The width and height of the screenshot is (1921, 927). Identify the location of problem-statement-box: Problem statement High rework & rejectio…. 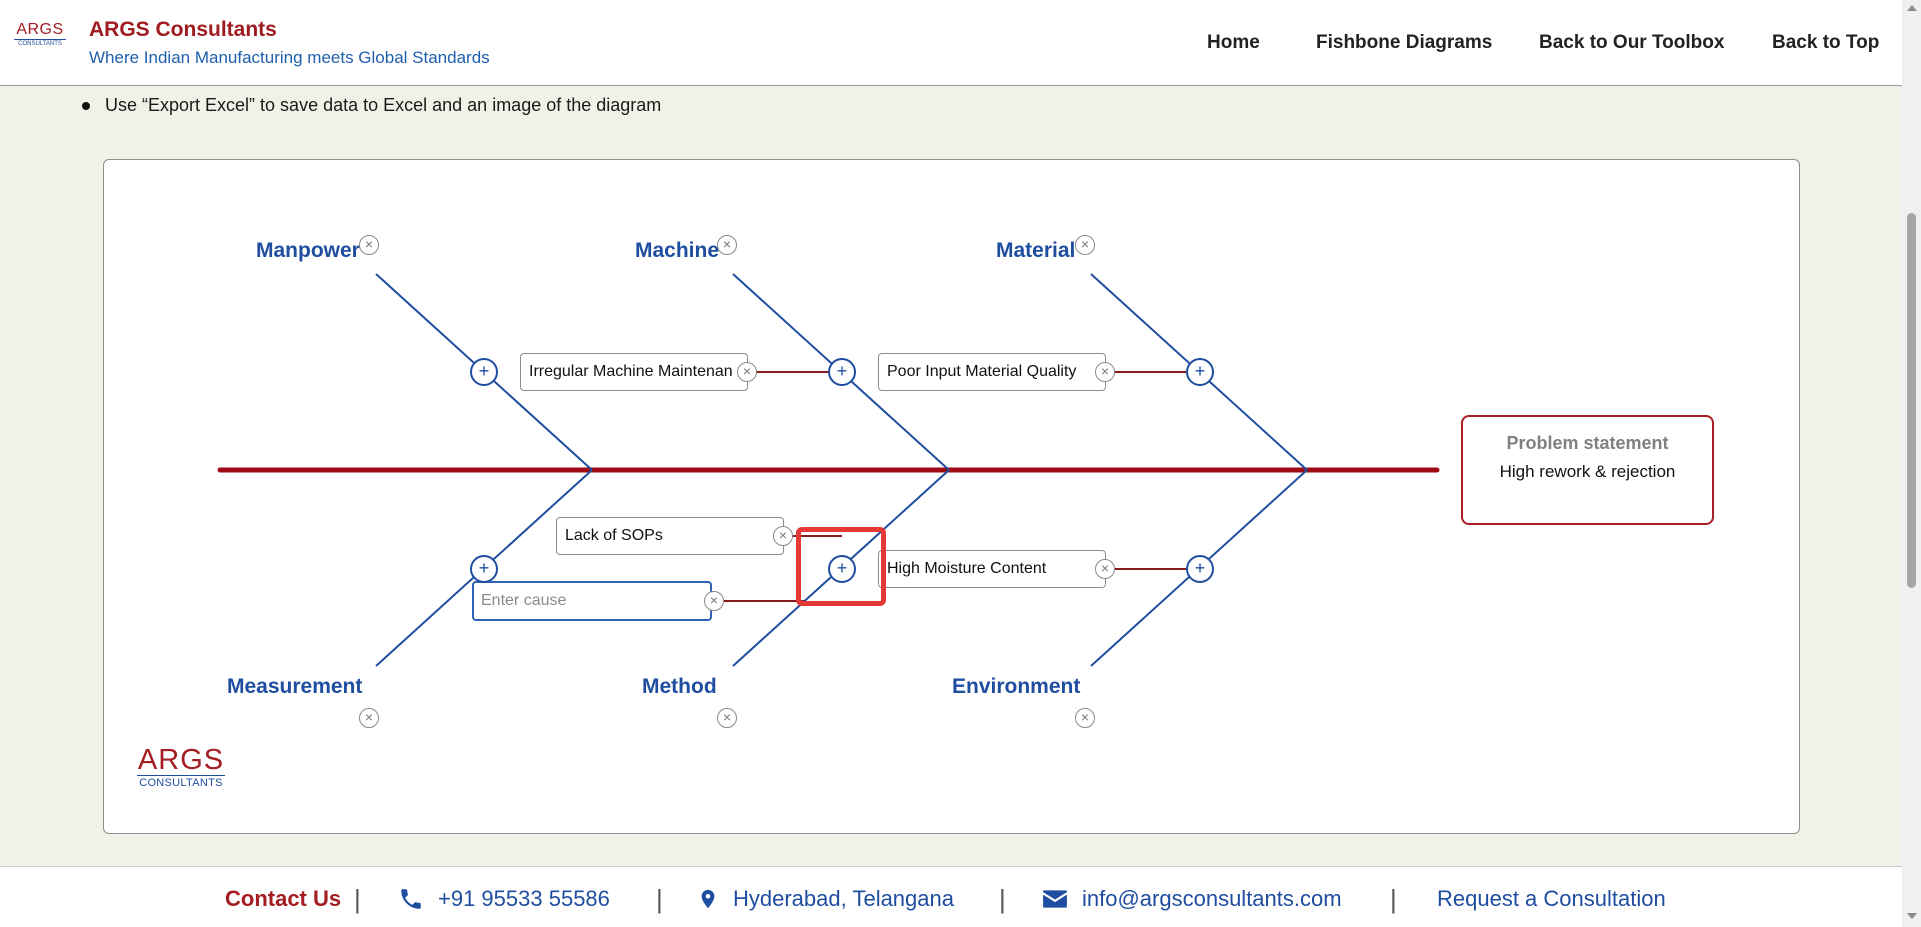
(1587, 470).